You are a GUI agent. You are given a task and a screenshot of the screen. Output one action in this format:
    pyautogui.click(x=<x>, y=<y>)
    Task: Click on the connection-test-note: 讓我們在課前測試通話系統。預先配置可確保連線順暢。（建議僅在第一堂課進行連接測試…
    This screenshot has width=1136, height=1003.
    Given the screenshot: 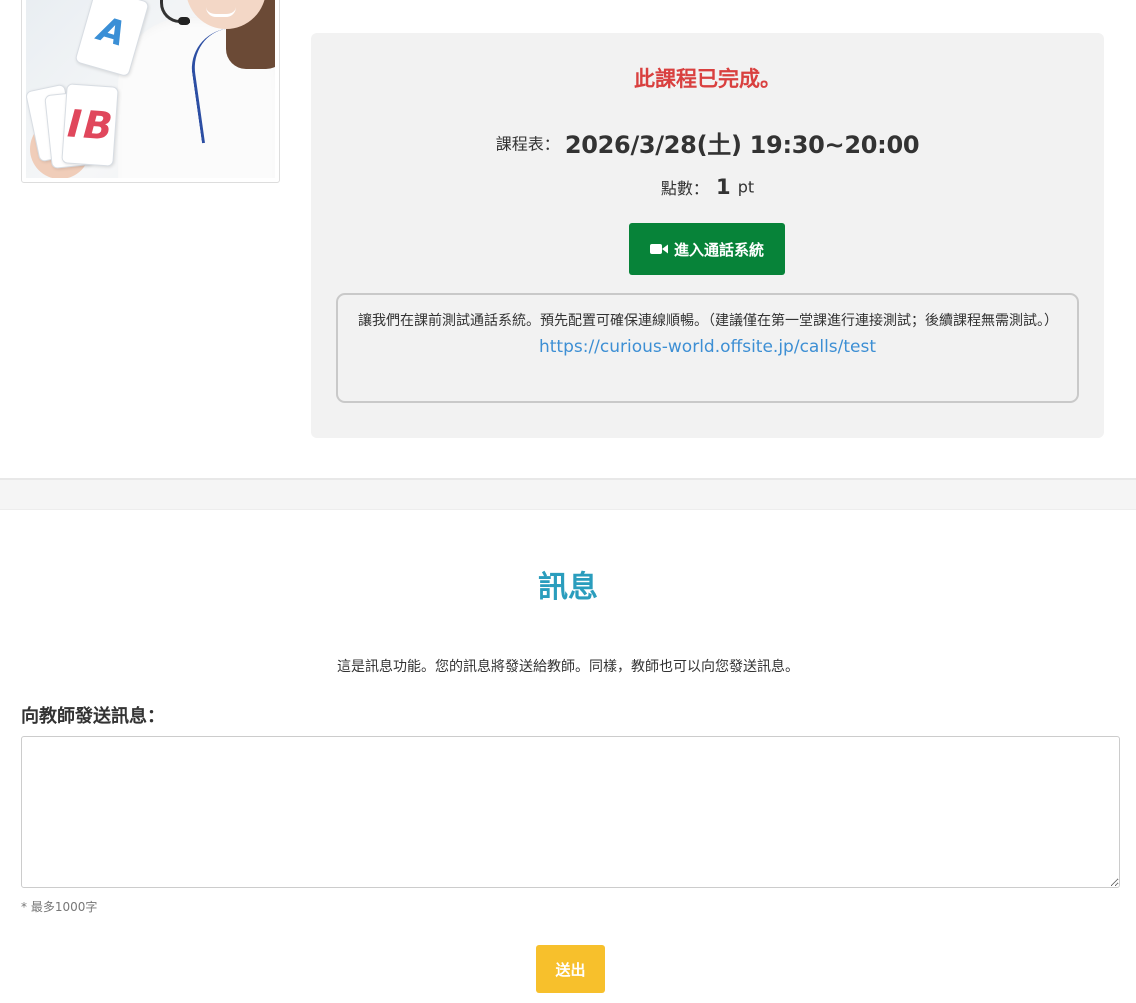 What is the action you would take?
    pyautogui.click(x=708, y=321)
    